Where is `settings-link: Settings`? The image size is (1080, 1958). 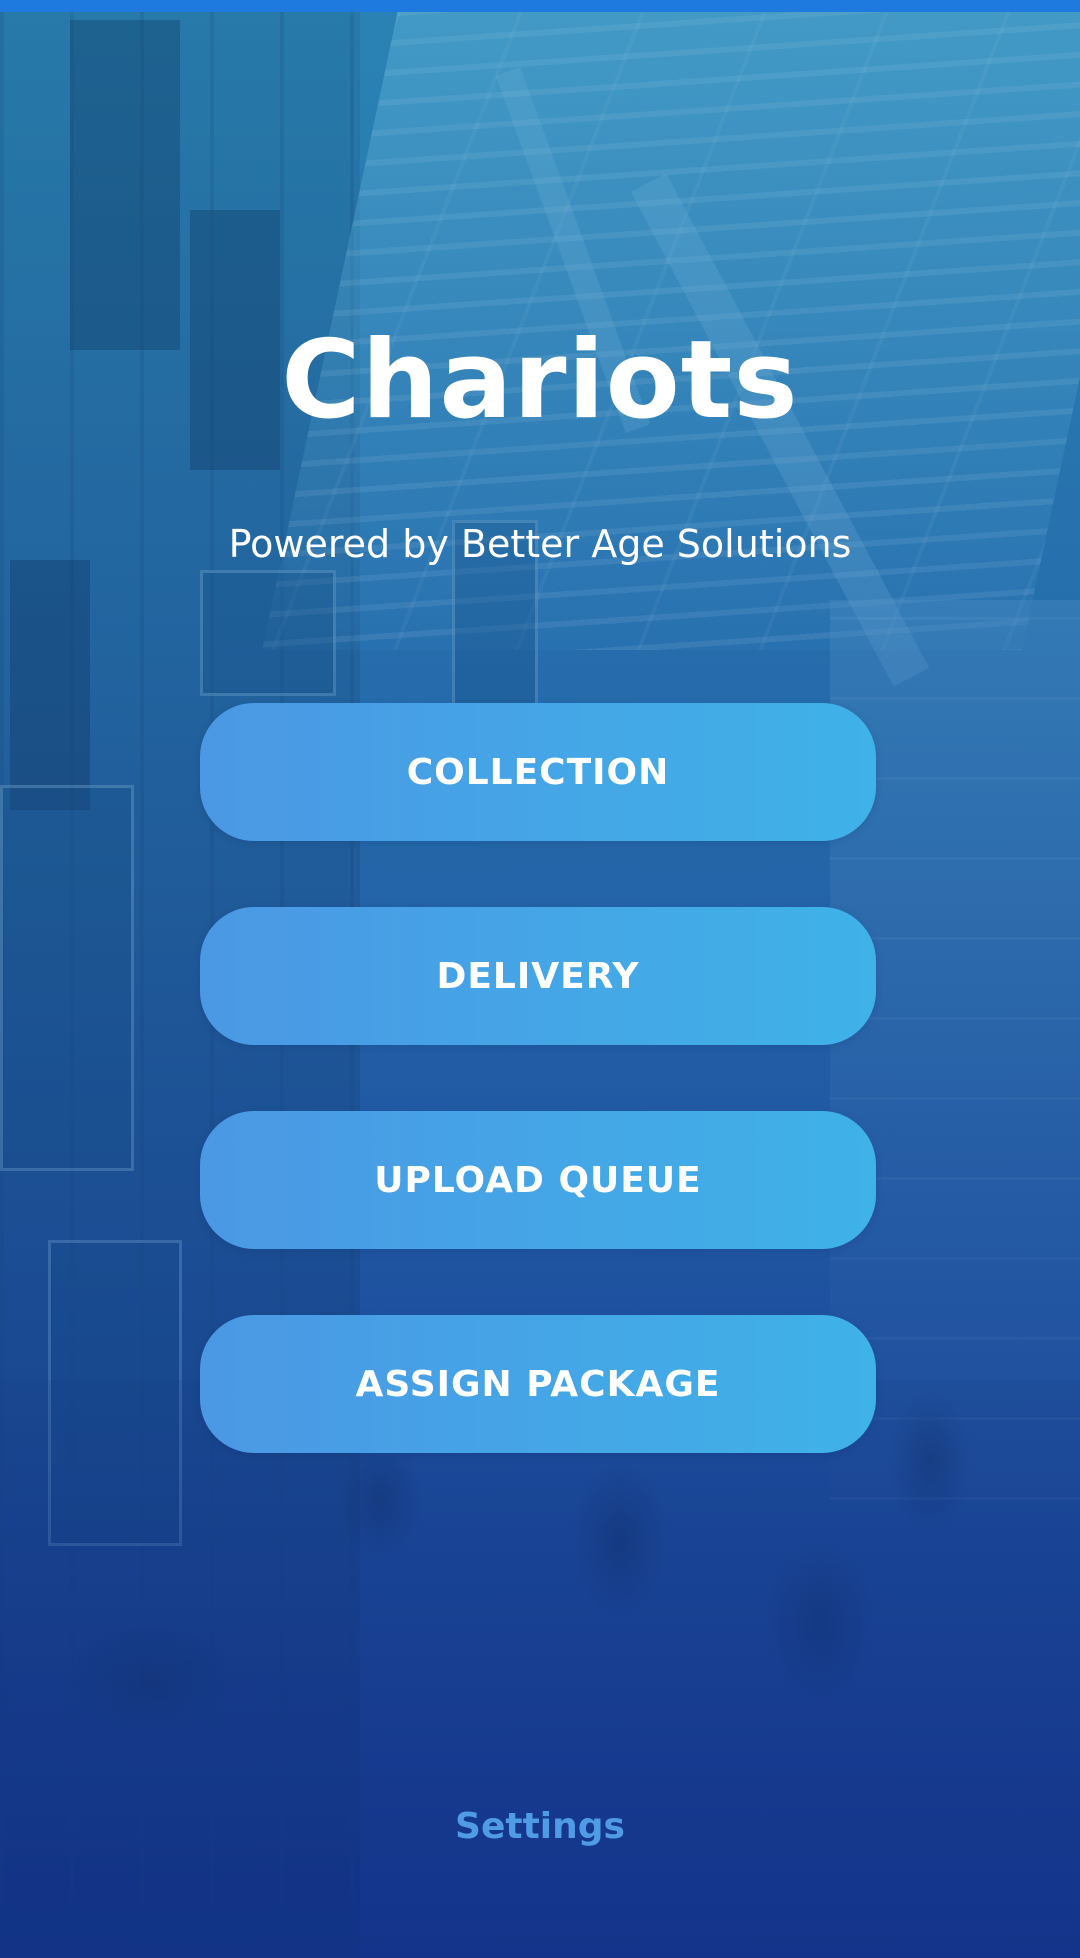 settings-link: Settings is located at coordinates (540, 1826).